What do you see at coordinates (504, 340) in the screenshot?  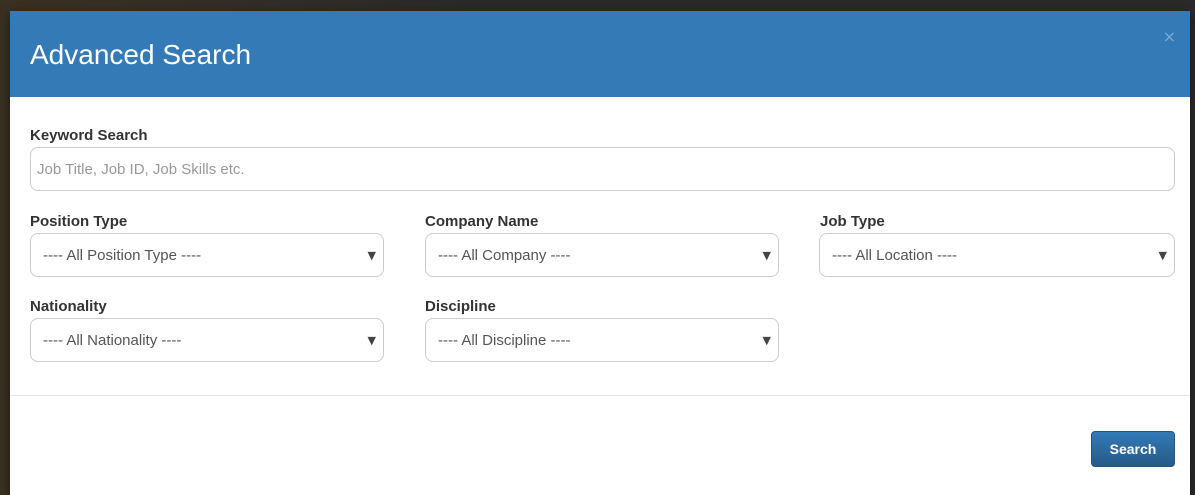 I see `discipline-selected: ---- All Discipline ----` at bounding box center [504, 340].